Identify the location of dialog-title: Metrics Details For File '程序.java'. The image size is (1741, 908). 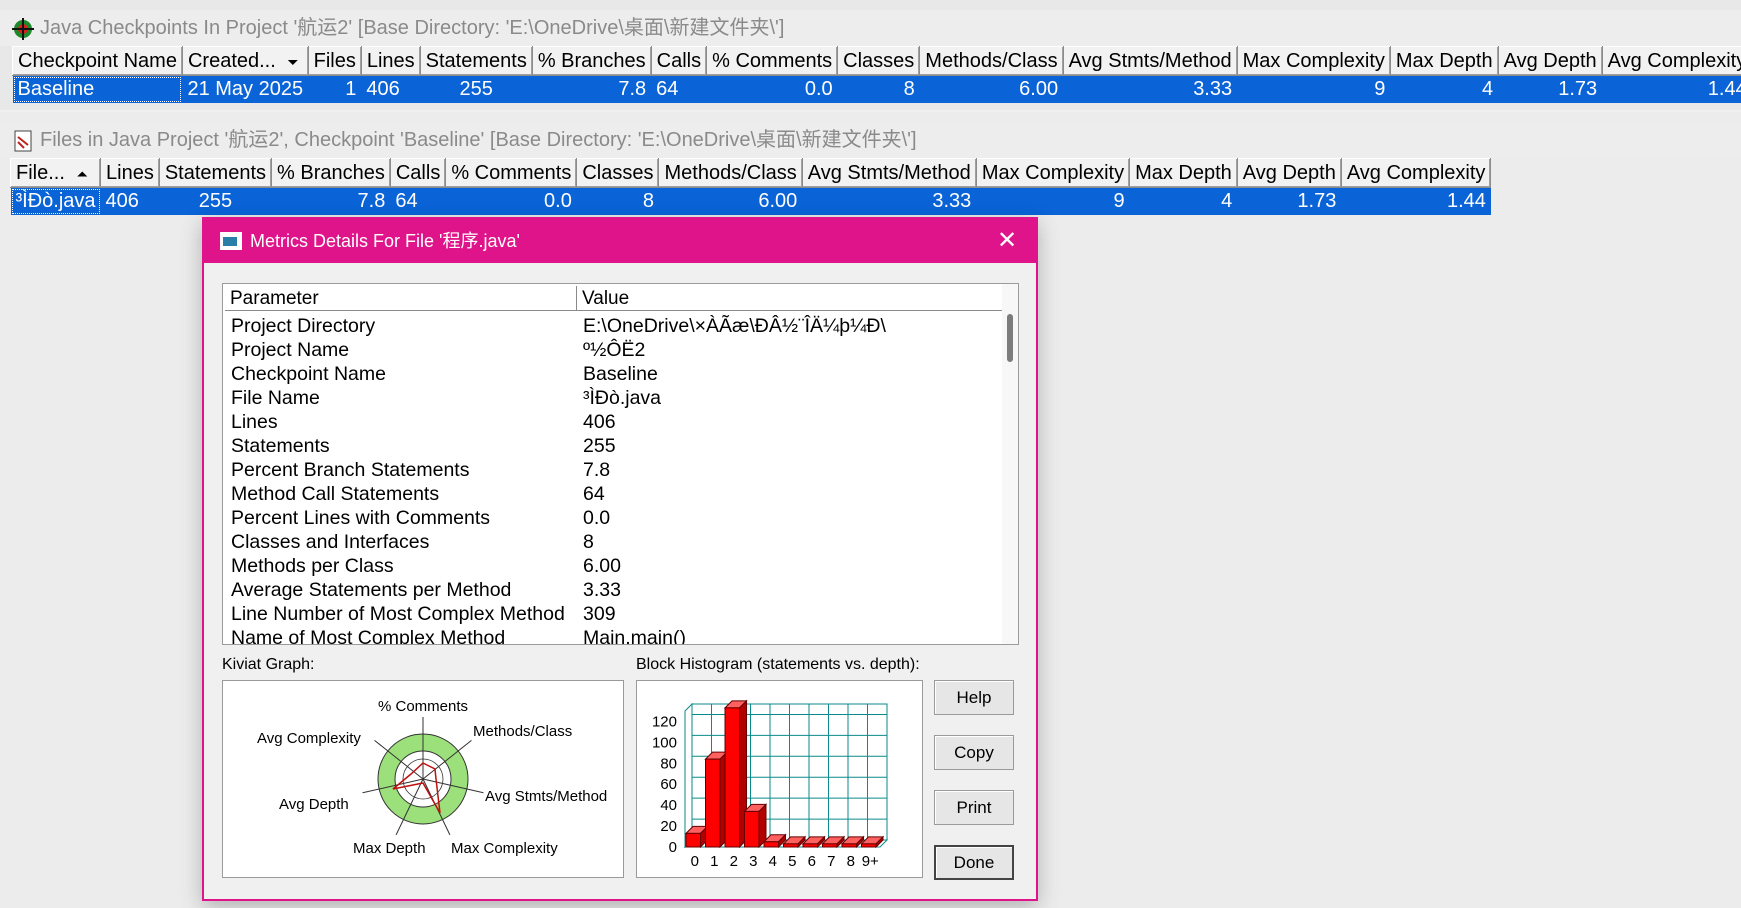
(385, 241).